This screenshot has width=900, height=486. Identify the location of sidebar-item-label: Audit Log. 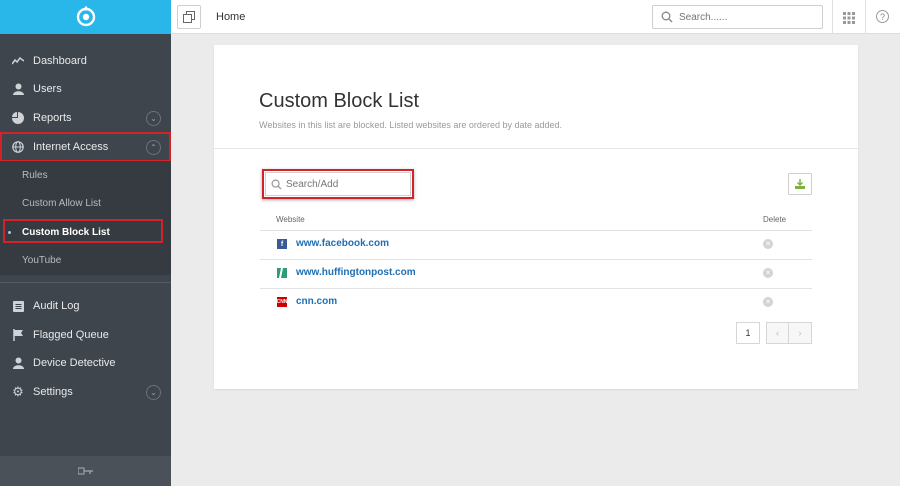
(56, 306).